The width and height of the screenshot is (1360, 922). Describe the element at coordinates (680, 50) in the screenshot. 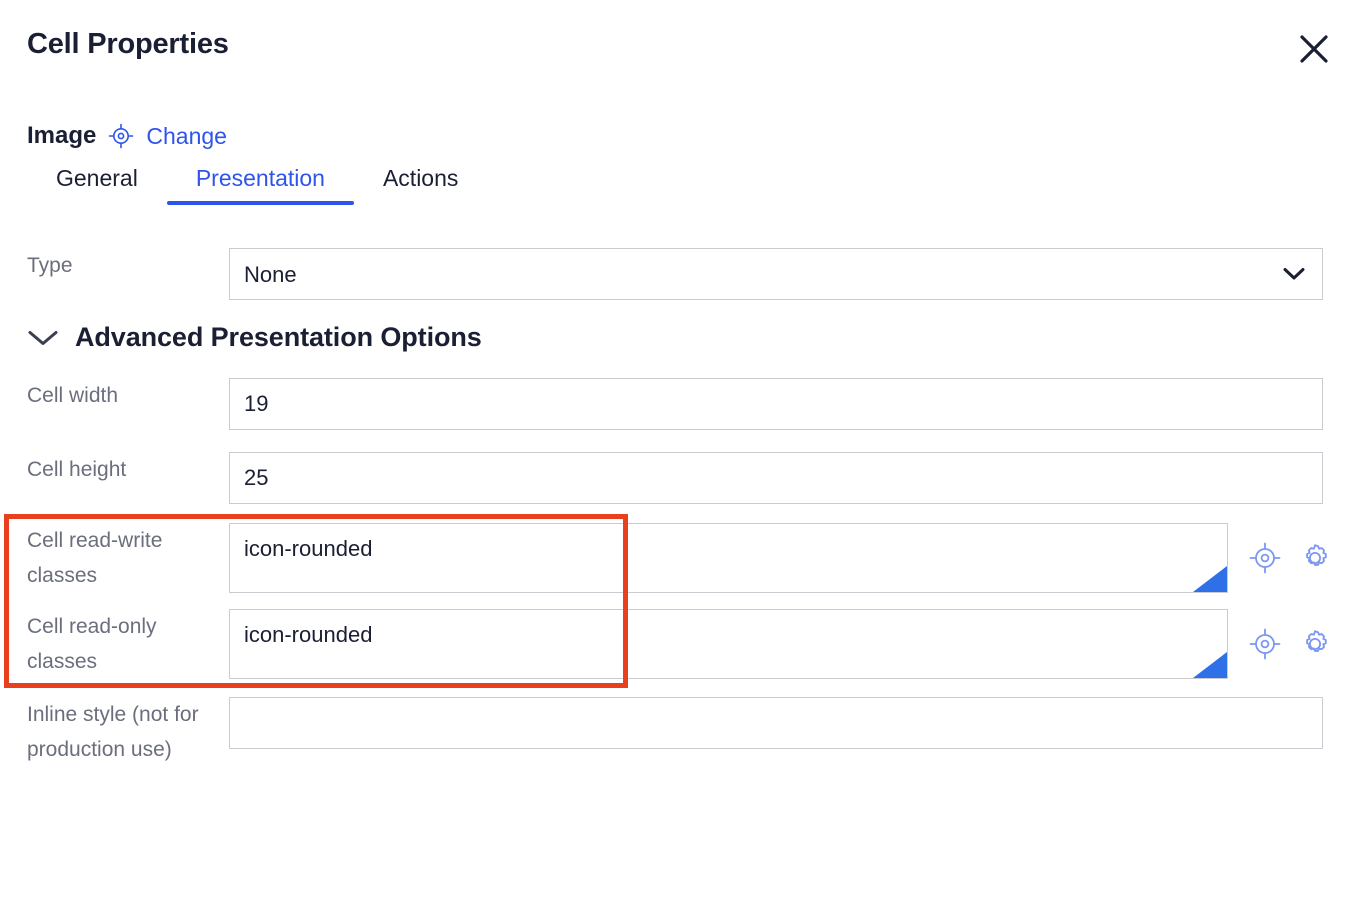

I see `dialog-header: Cell Properties` at that location.